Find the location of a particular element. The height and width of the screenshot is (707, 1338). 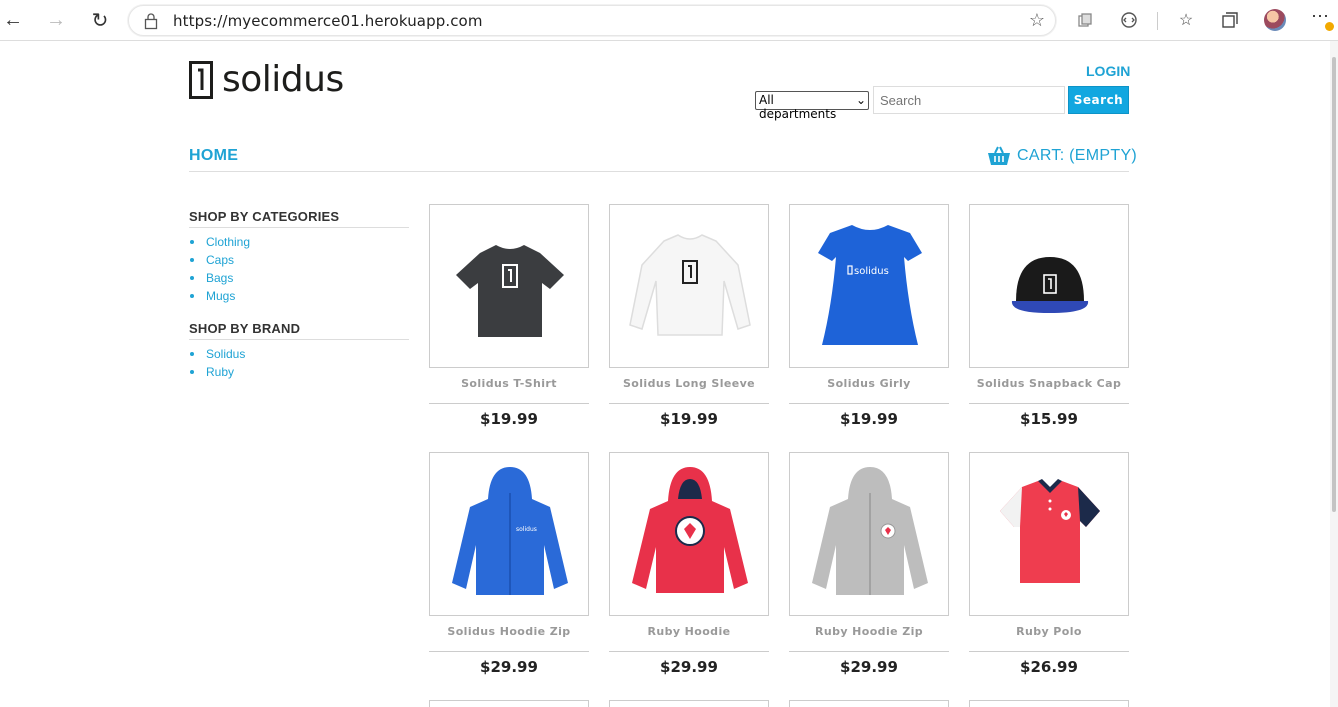

store-logo: solidus is located at coordinates (266, 80).